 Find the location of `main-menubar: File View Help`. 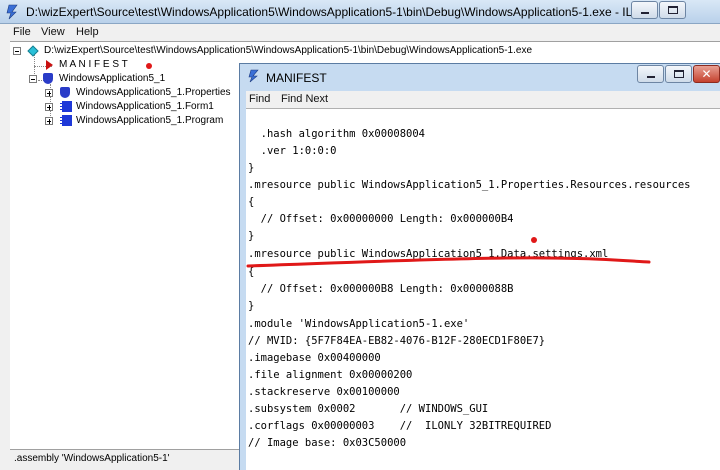

main-menubar: File View Help is located at coordinates (360, 32).